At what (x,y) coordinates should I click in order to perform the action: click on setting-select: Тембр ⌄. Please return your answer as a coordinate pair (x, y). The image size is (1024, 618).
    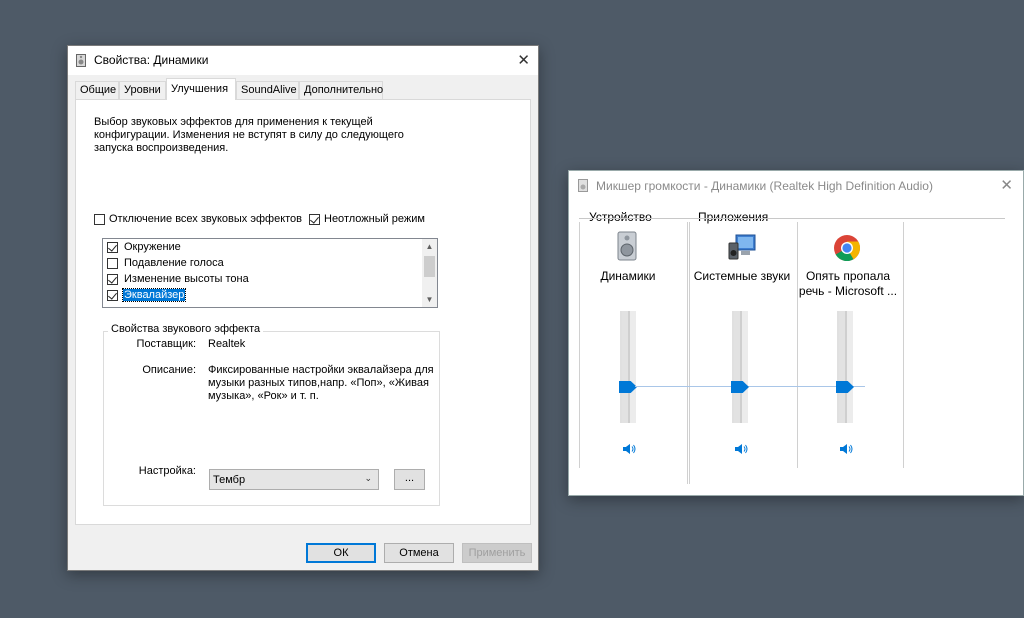
    Looking at the image, I should click on (294, 479).